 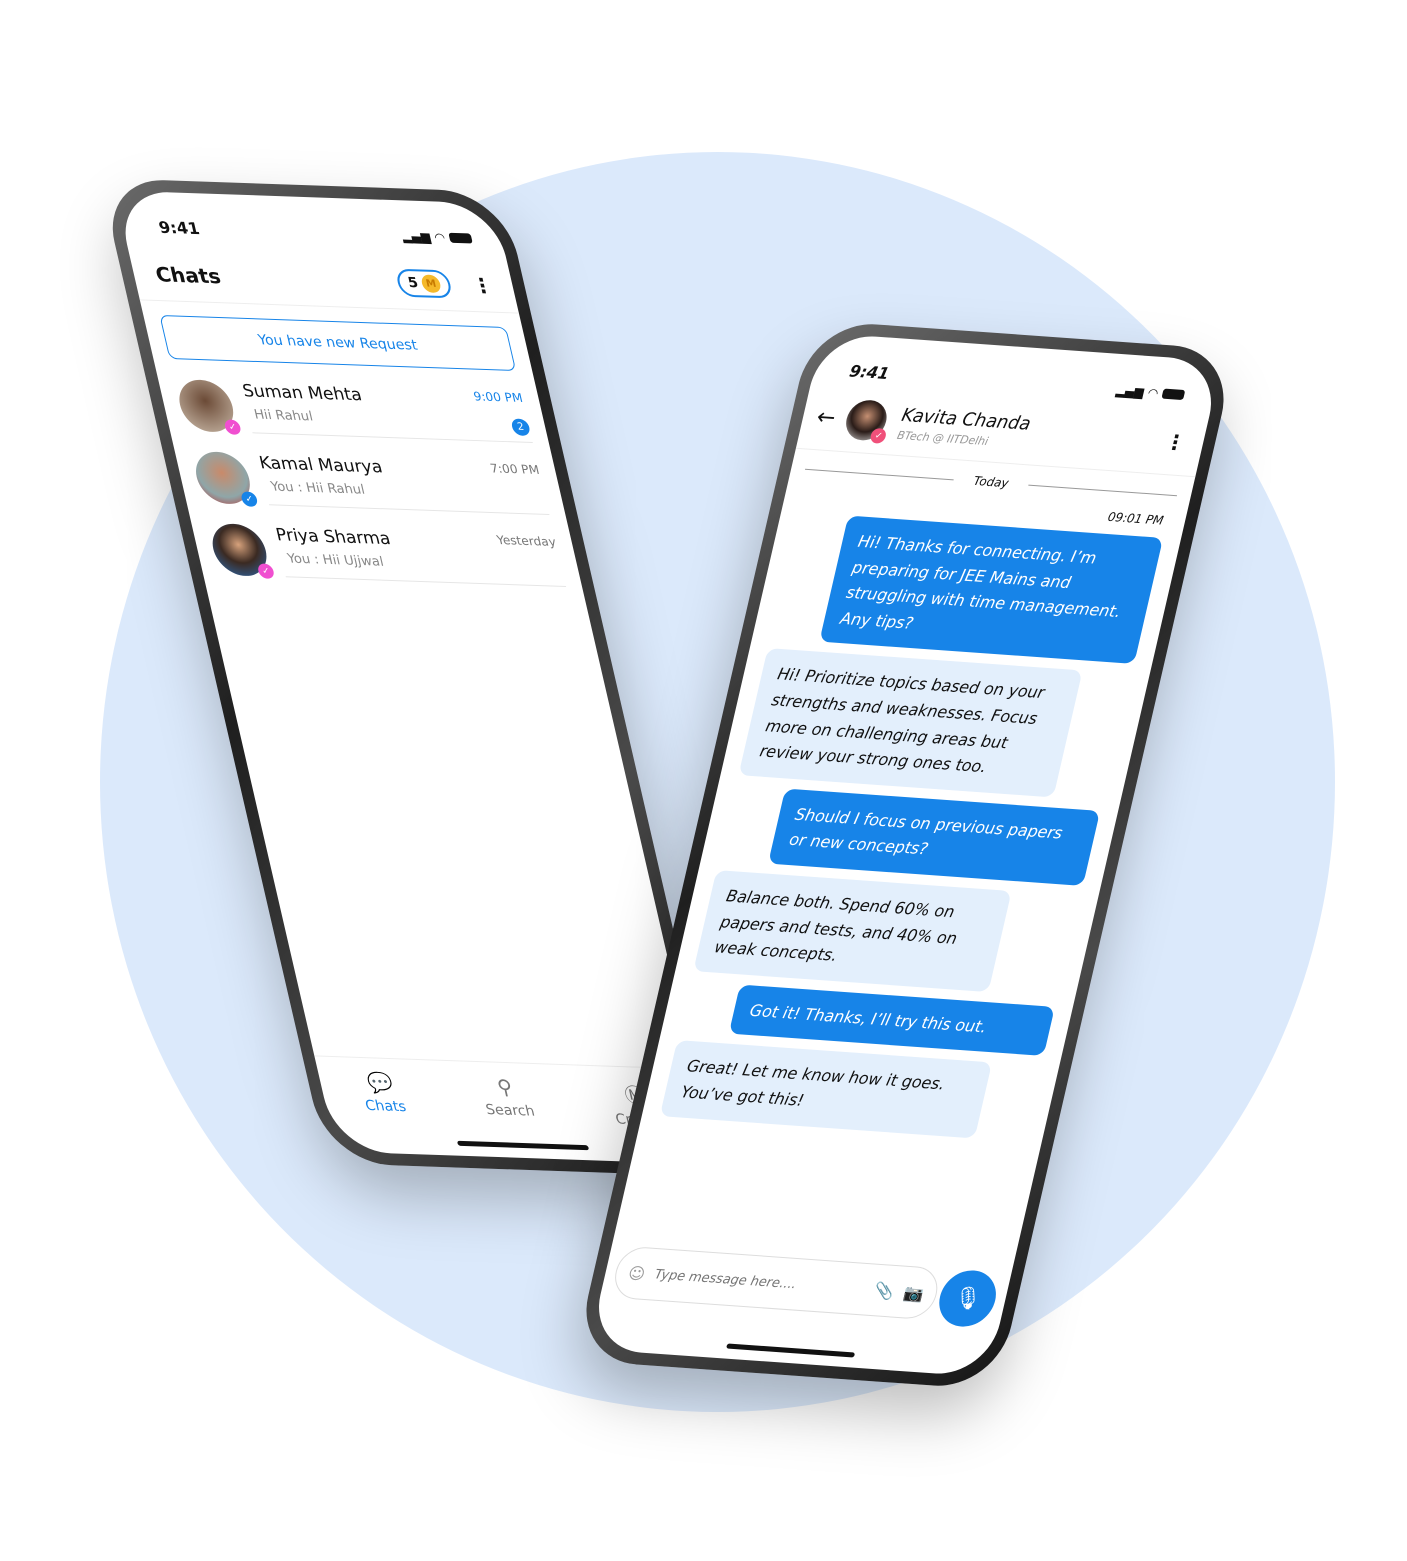 What do you see at coordinates (826, 417) in the screenshot?
I see `back-arrow-icon: ←` at bounding box center [826, 417].